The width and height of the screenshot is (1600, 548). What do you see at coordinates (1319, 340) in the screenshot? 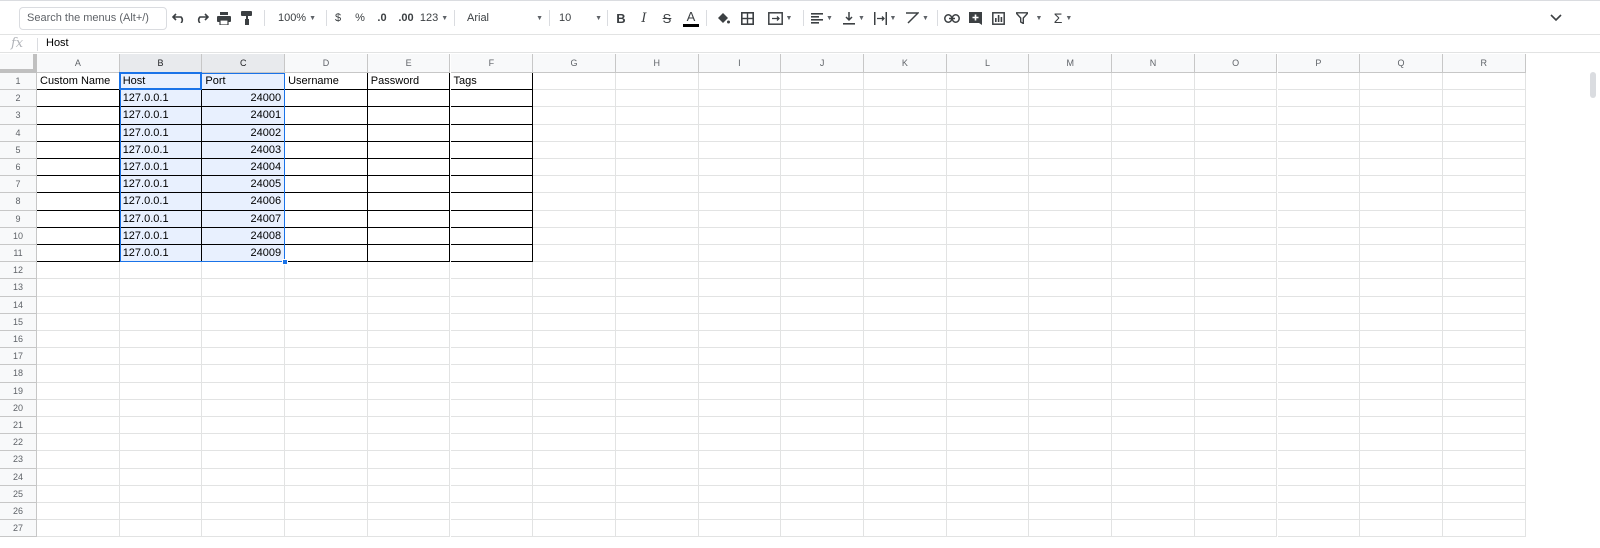
I see `cell-p16` at bounding box center [1319, 340].